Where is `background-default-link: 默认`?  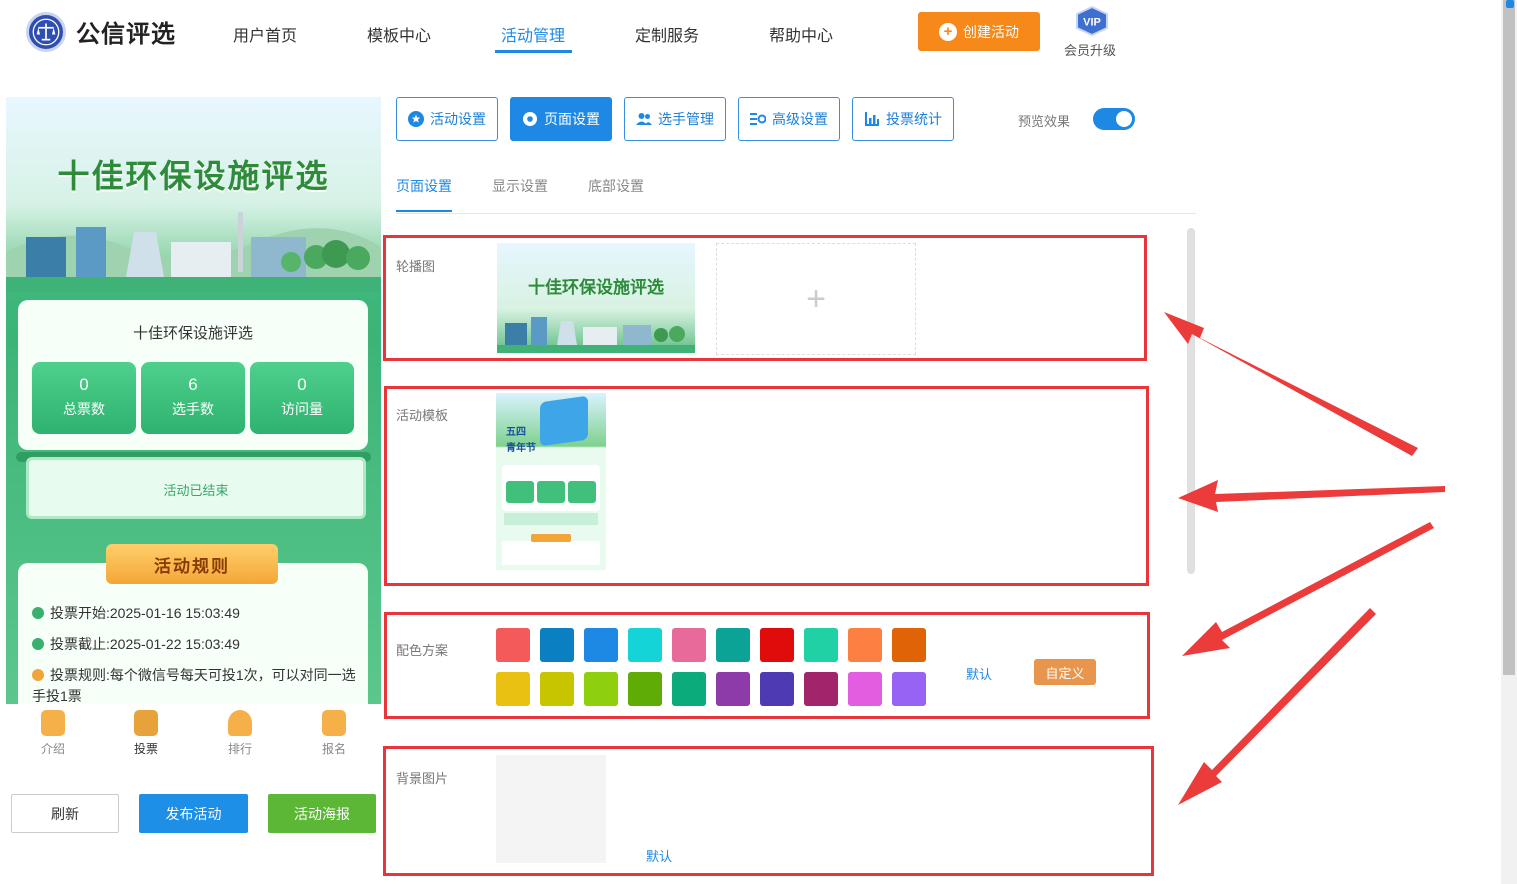 background-default-link: 默认 is located at coordinates (659, 855).